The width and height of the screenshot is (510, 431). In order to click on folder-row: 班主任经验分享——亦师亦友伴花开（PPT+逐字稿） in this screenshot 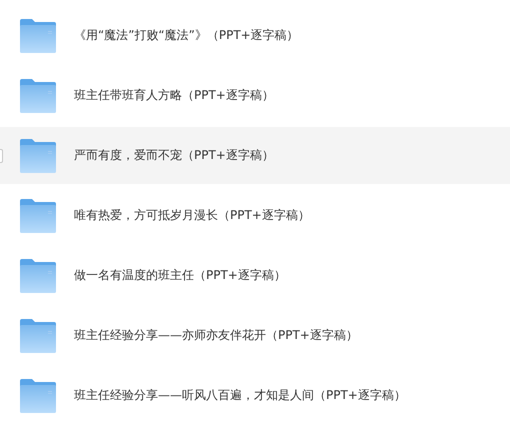, I will do `click(255, 335)`.